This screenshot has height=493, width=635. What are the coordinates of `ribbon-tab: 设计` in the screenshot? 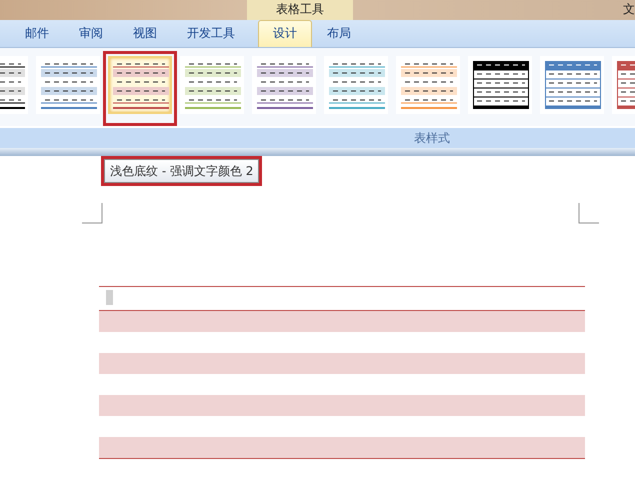 It's located at (285, 33).